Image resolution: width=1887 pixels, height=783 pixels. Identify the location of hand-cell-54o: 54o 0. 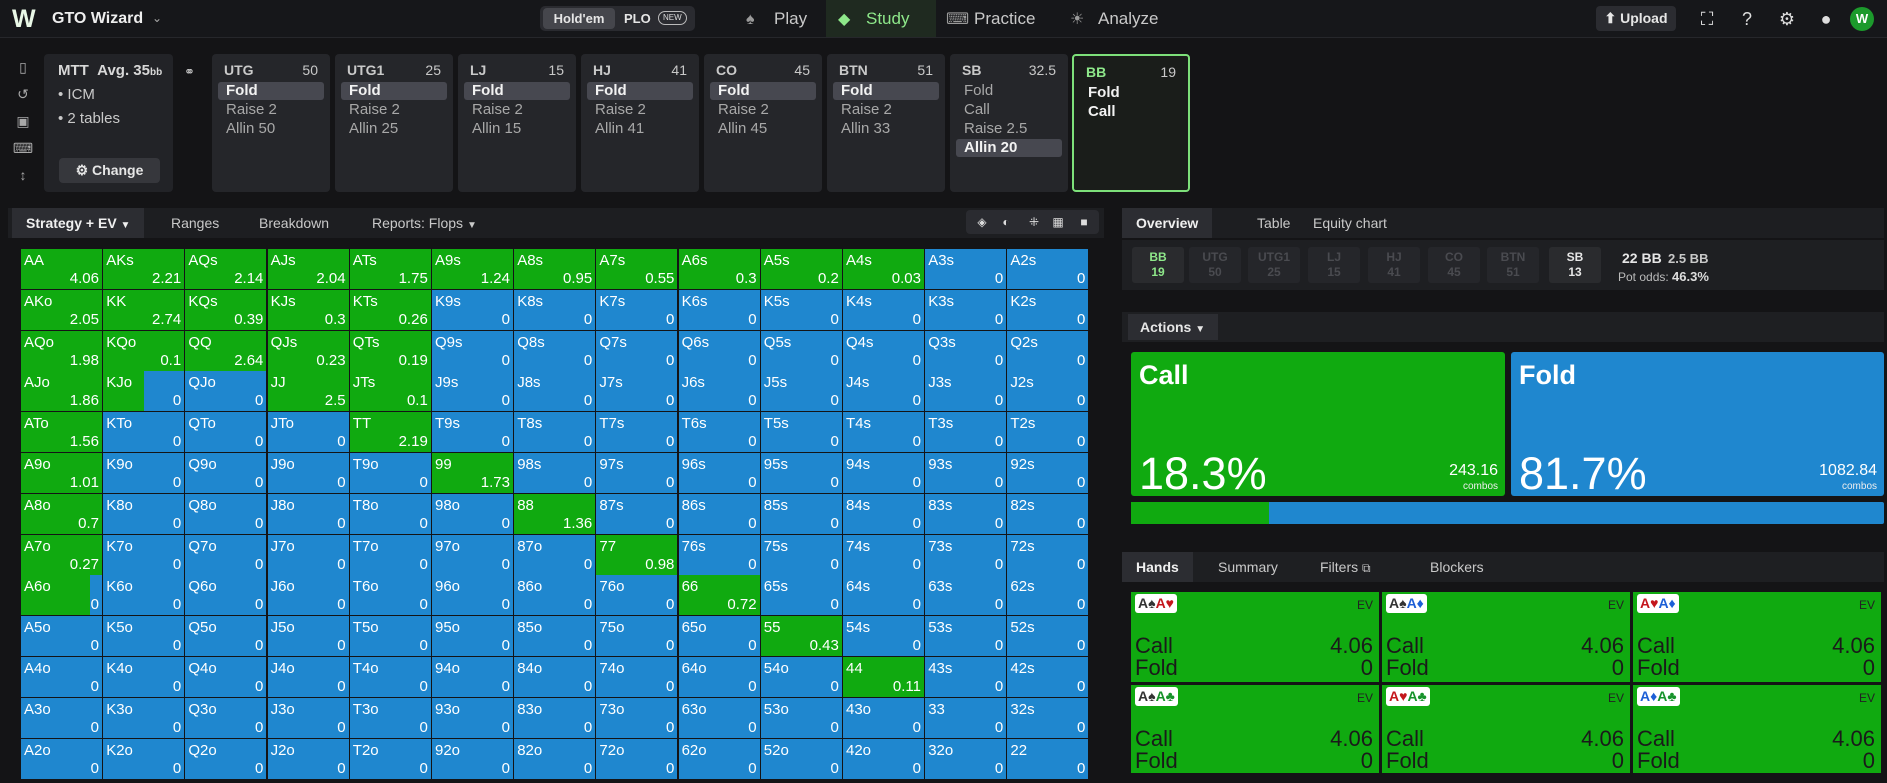
(801, 677).